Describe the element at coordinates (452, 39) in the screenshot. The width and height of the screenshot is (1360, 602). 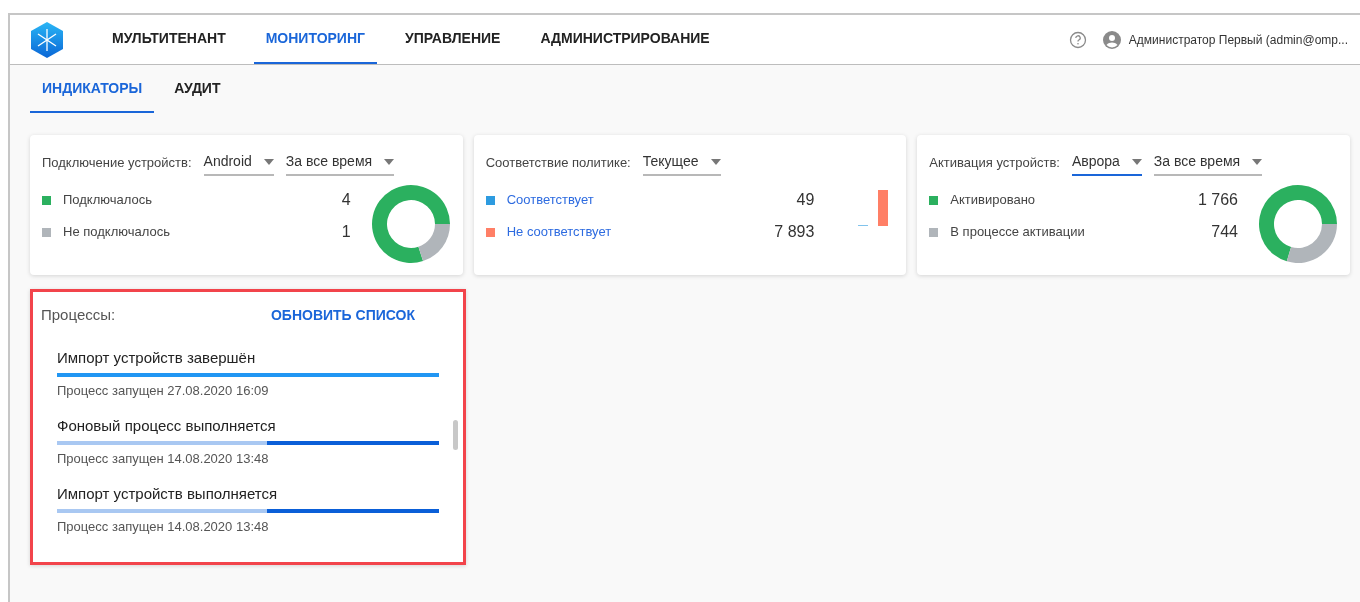
I see `nav-tab: УПРАВЛЕНИЕ` at that location.